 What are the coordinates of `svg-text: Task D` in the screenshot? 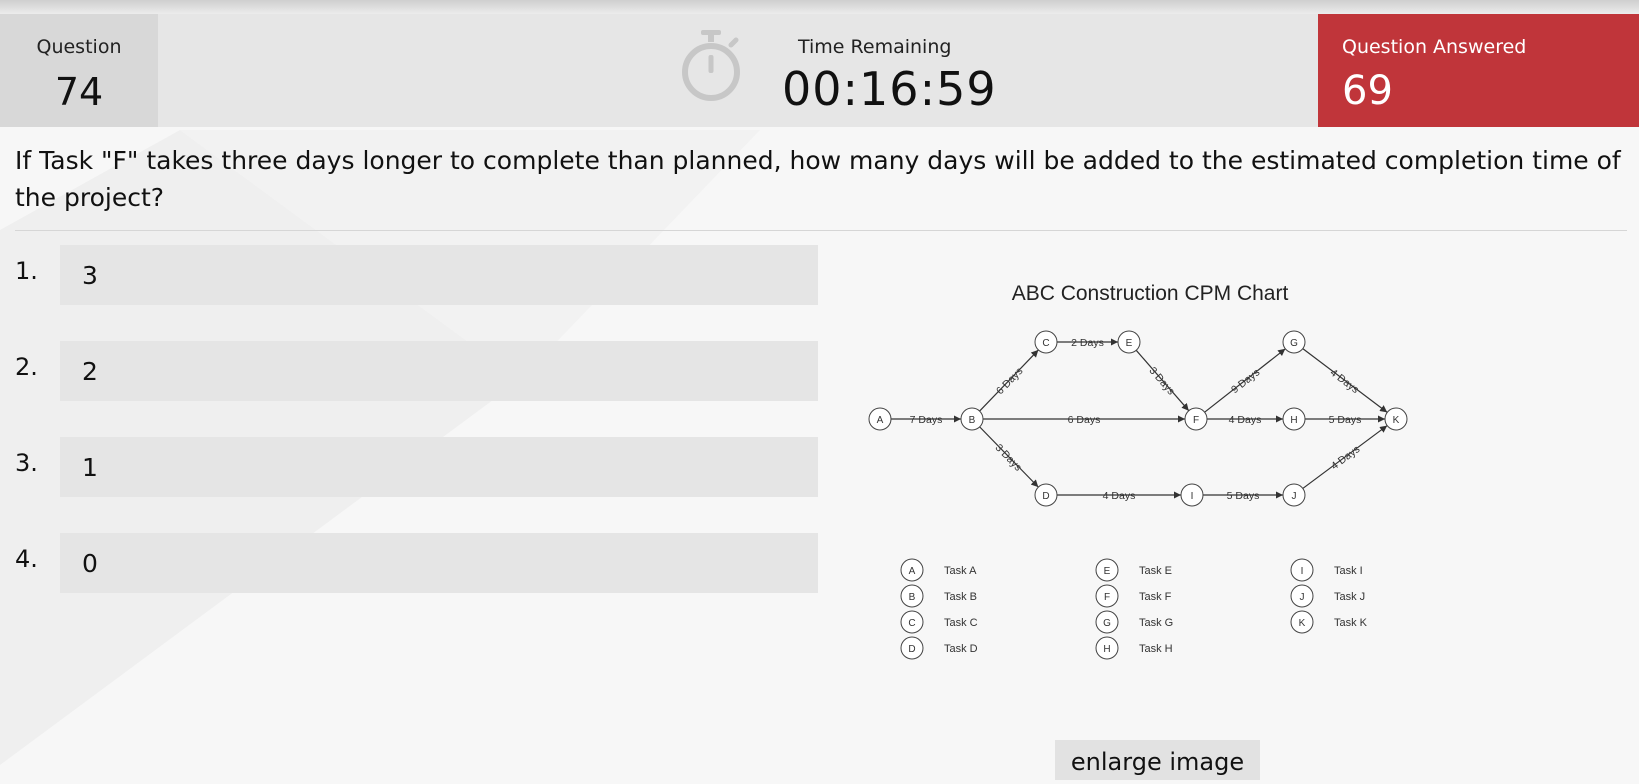 It's located at (961, 649).